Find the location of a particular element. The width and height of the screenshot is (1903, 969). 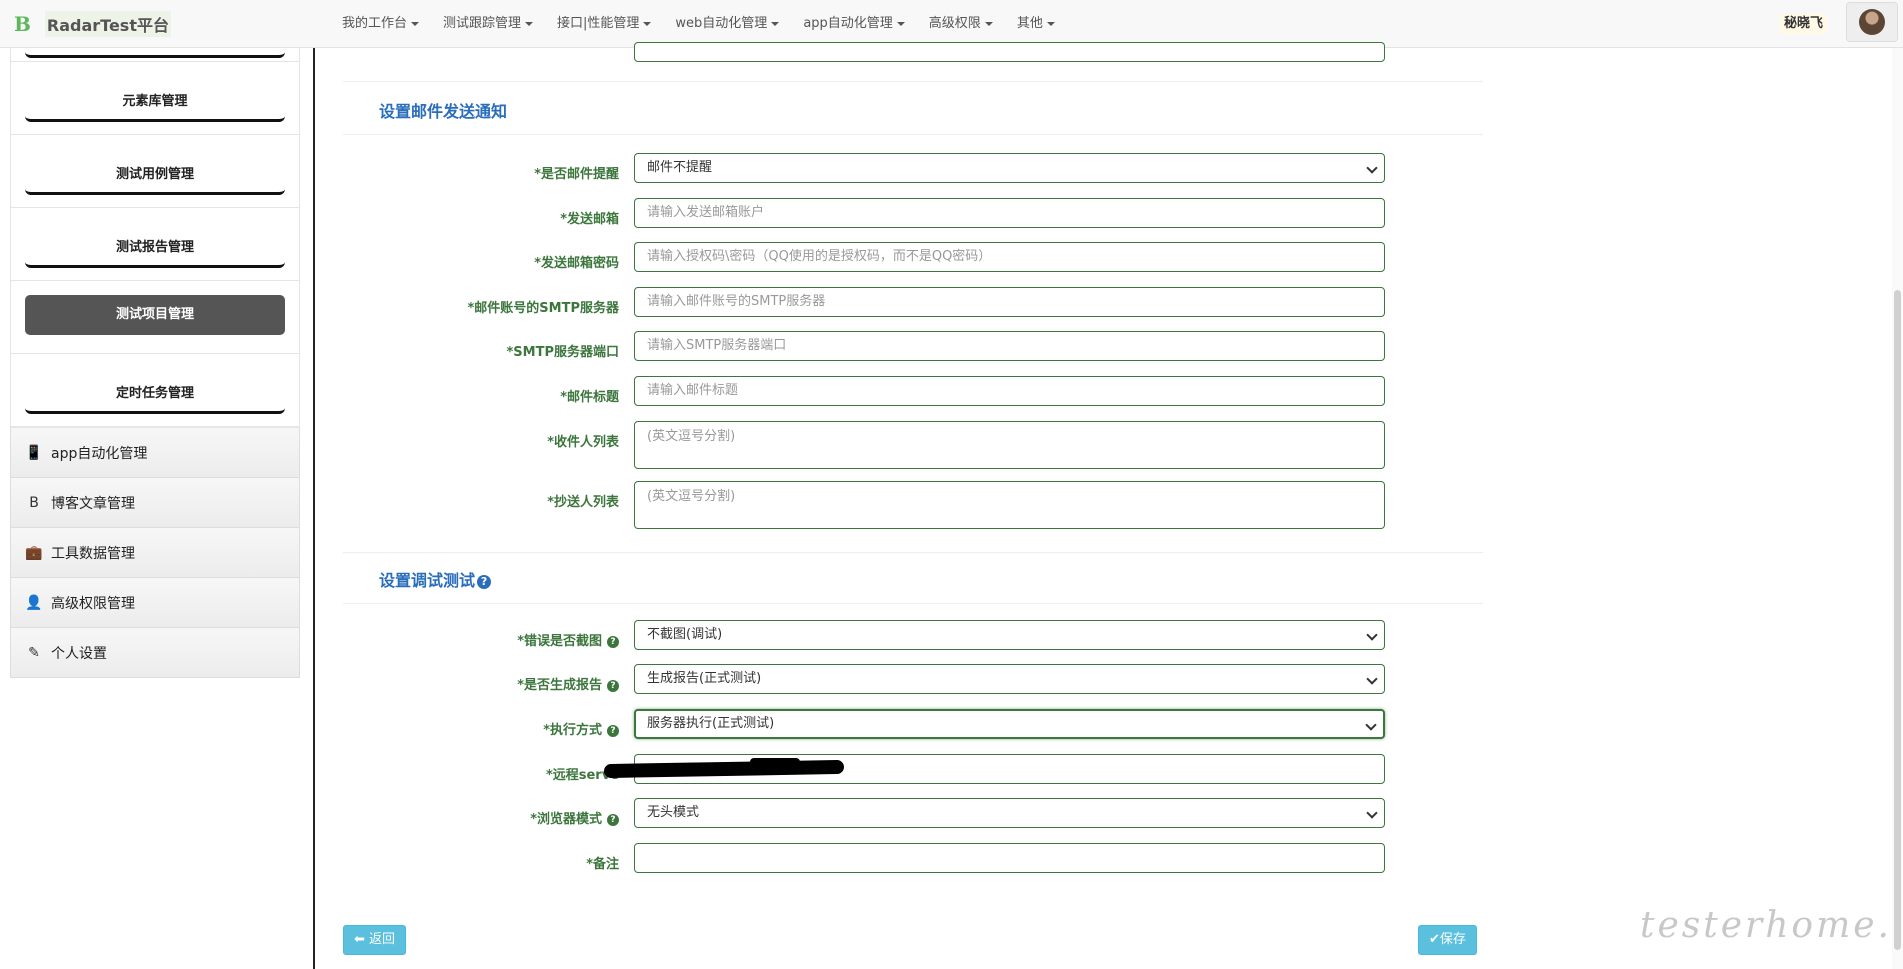

sidebar-item-tool-data: 💼 工具数据管理 is located at coordinates (155, 553).